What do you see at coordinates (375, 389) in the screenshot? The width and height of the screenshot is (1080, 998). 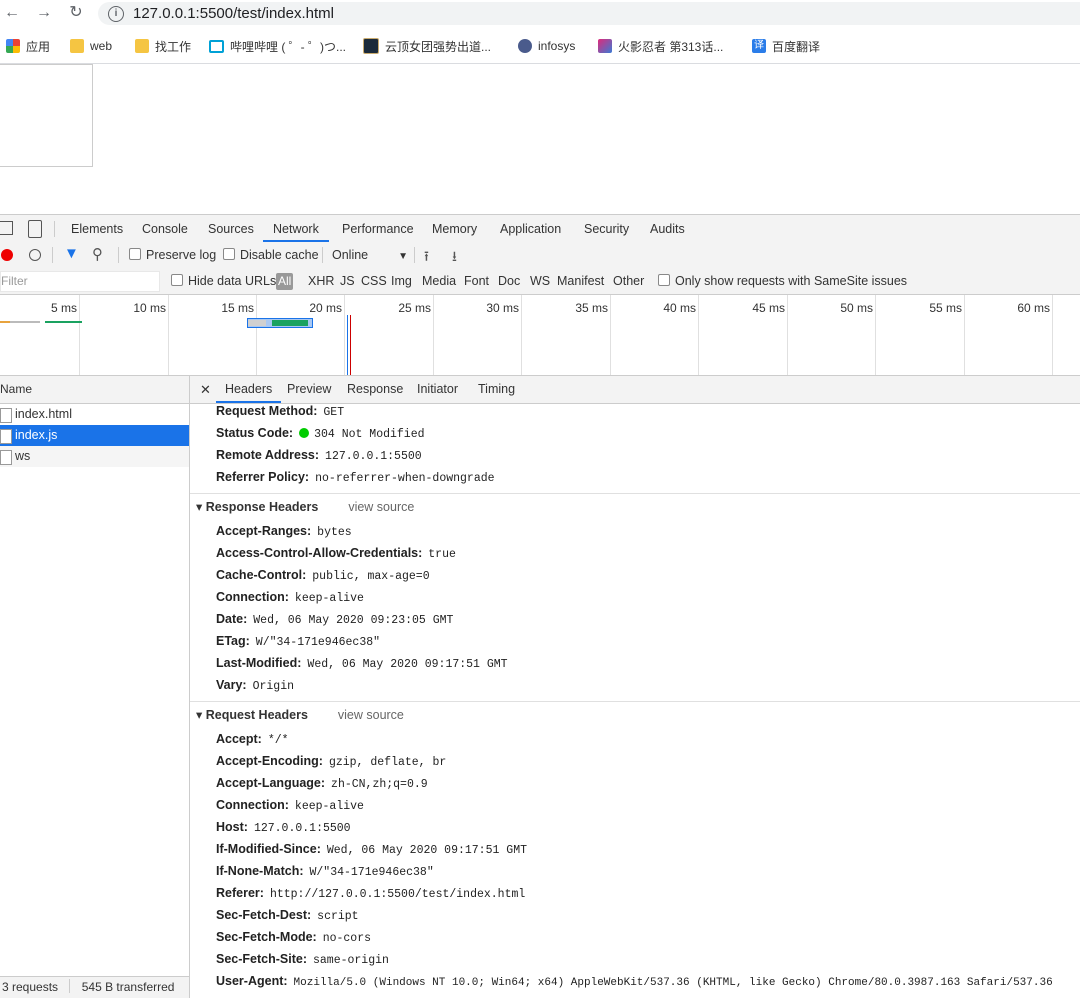 I see `tab-response: Response` at bounding box center [375, 389].